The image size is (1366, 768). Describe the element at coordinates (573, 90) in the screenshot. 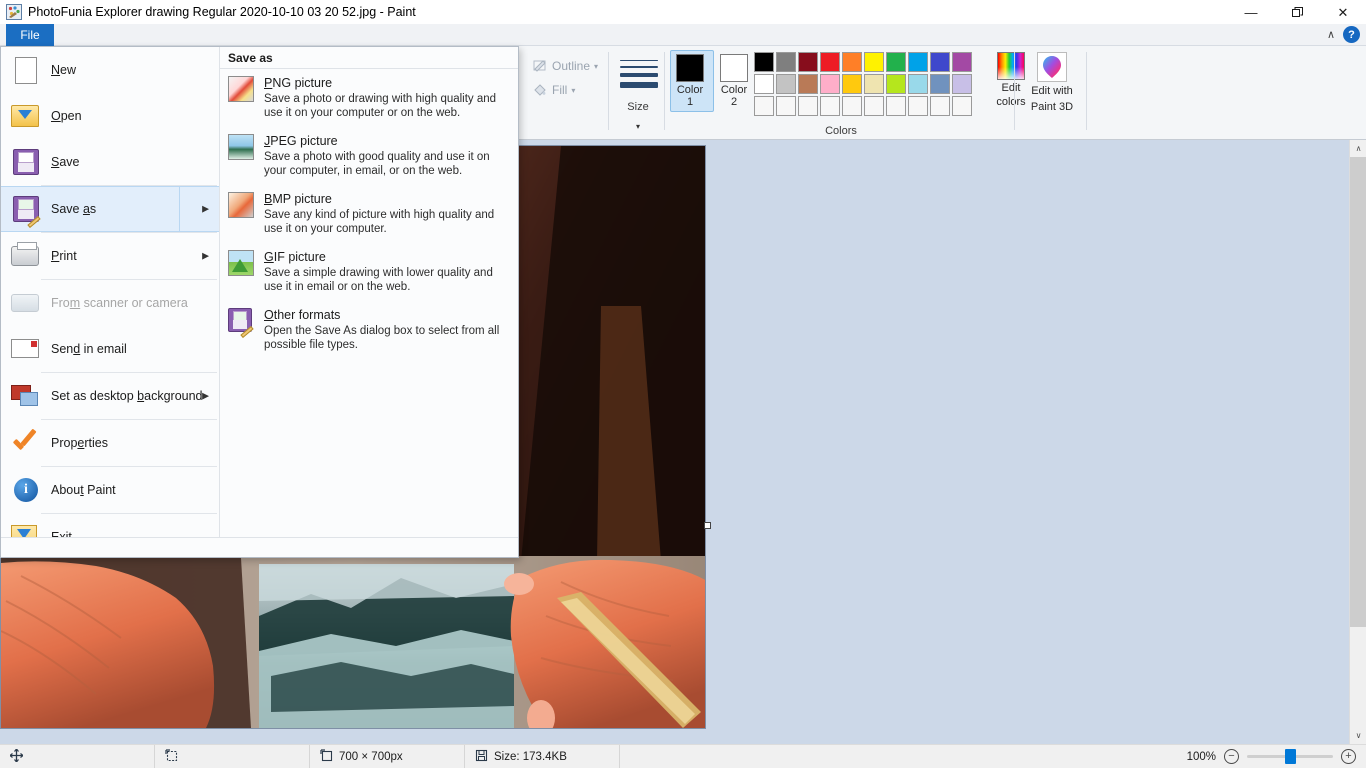

I see `fill-caret-icon: ▾` at that location.